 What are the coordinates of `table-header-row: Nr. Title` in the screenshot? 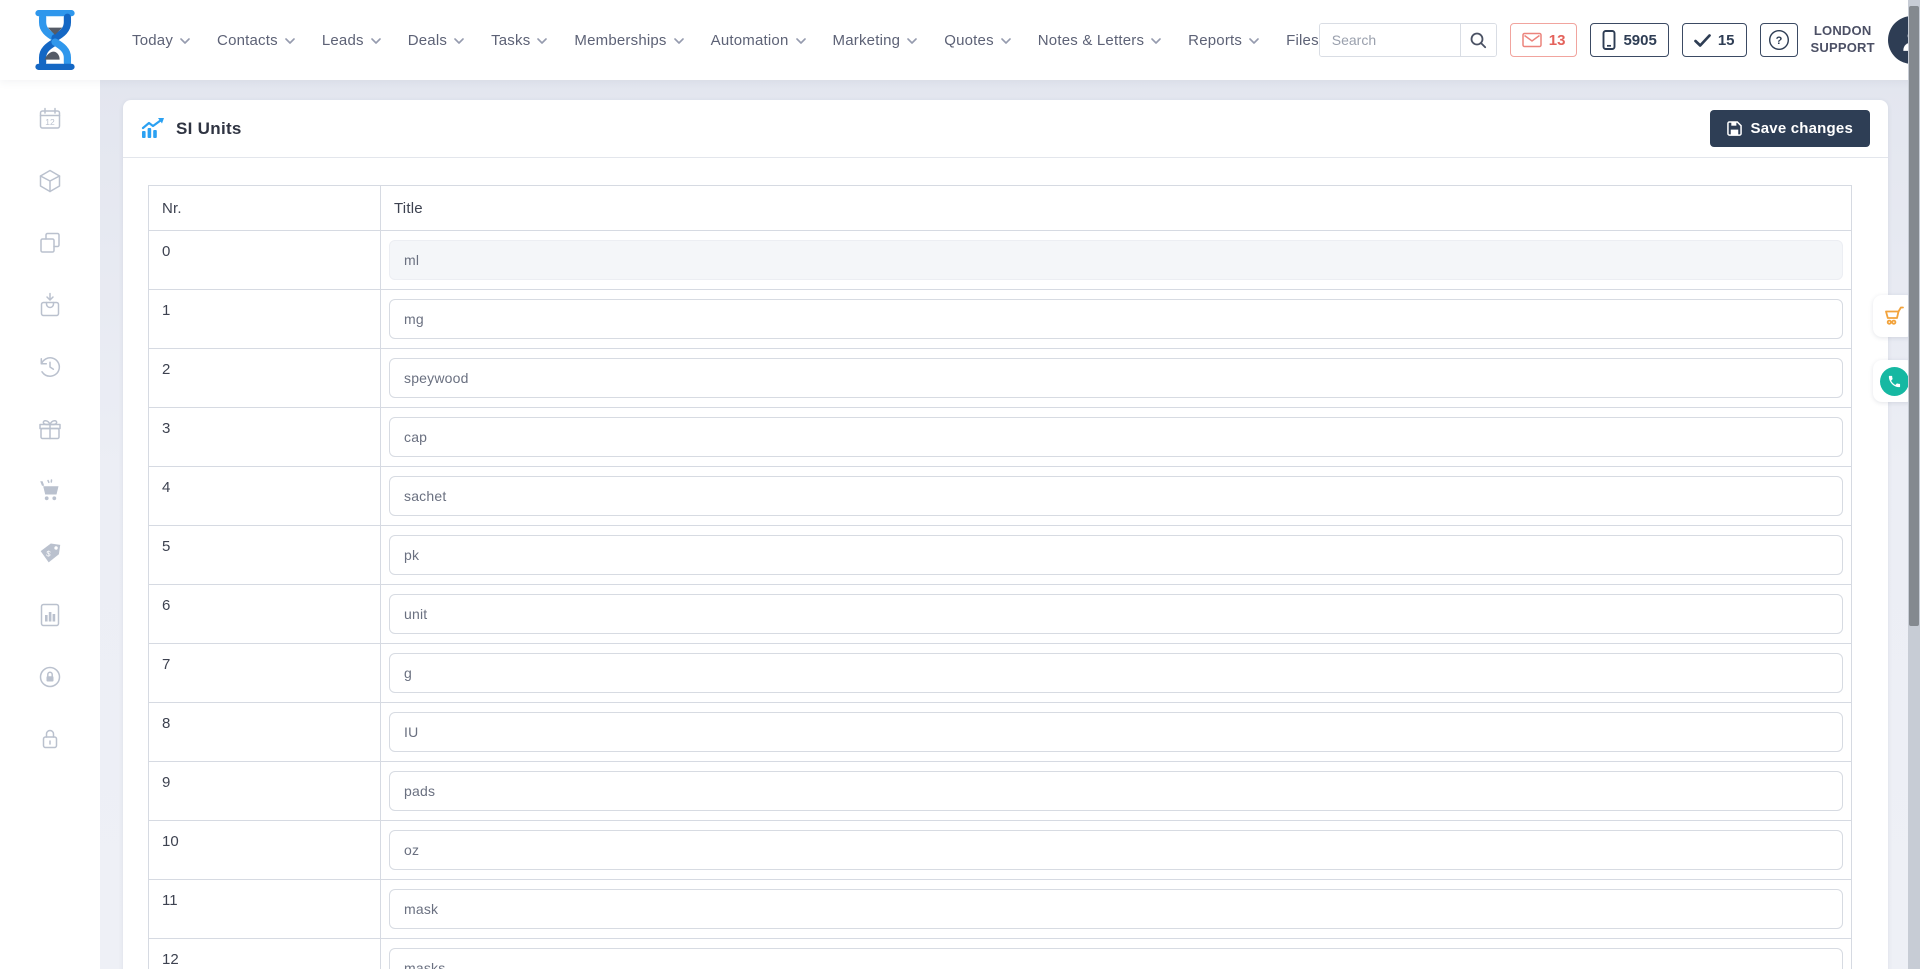 It's located at (1000, 208).